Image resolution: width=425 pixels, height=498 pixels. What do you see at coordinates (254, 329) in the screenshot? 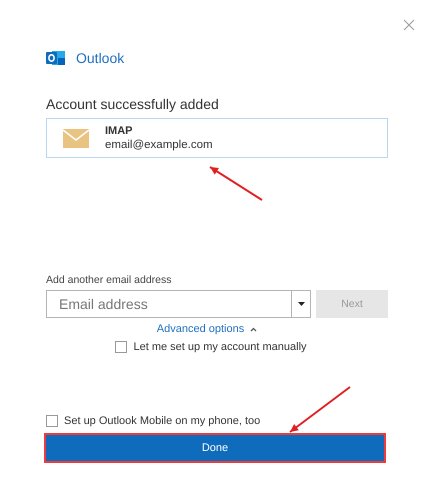
I see `chevron-icon` at bounding box center [254, 329].